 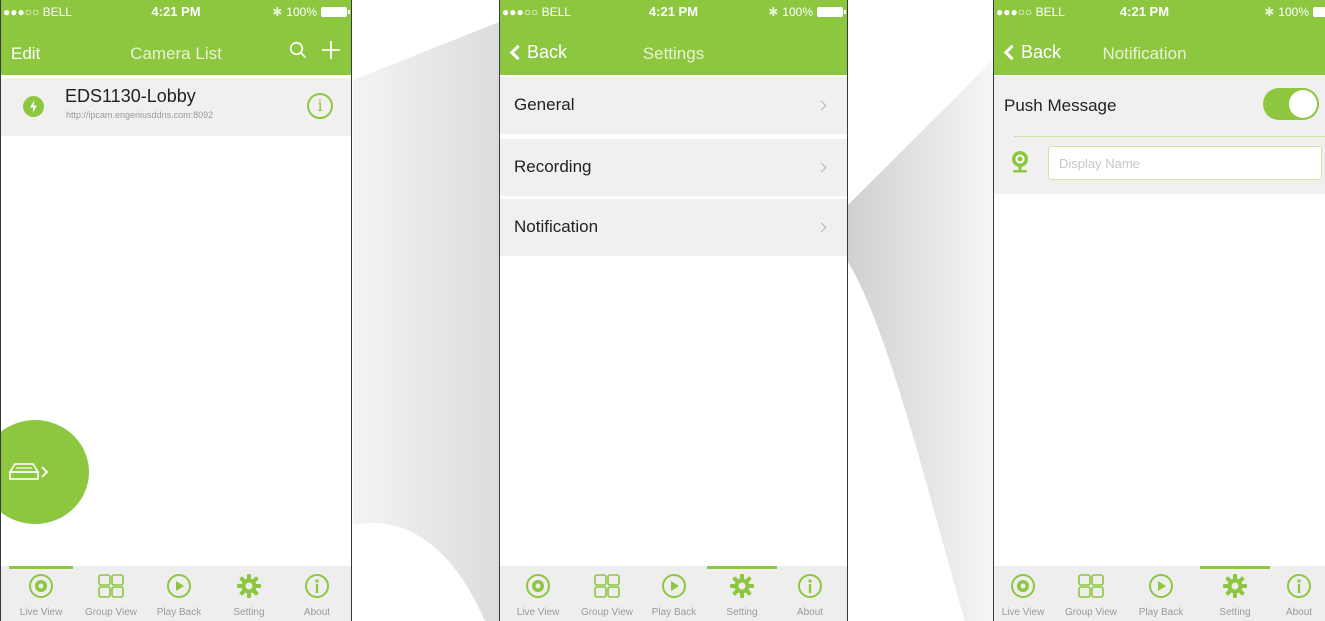 I want to click on toggle-knob, so click(x=1303, y=104).